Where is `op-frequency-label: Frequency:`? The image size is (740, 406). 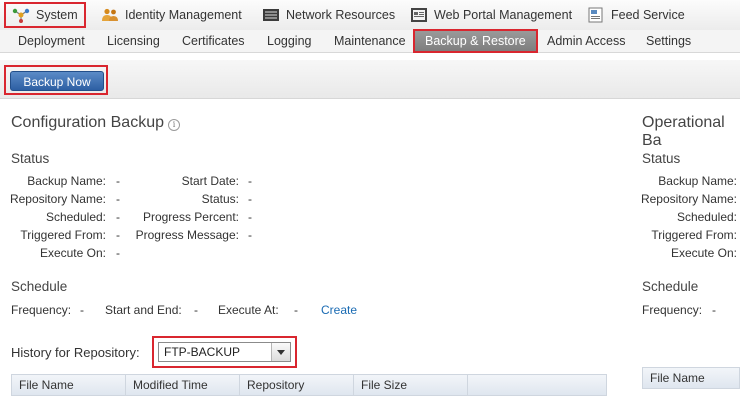
op-frequency-label: Frequency: is located at coordinates (672, 310).